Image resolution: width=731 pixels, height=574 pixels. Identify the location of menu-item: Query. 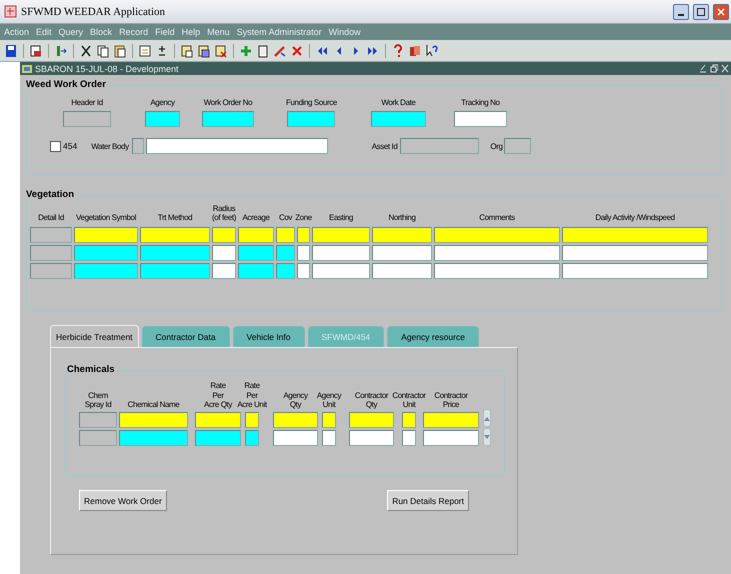
(71, 32).